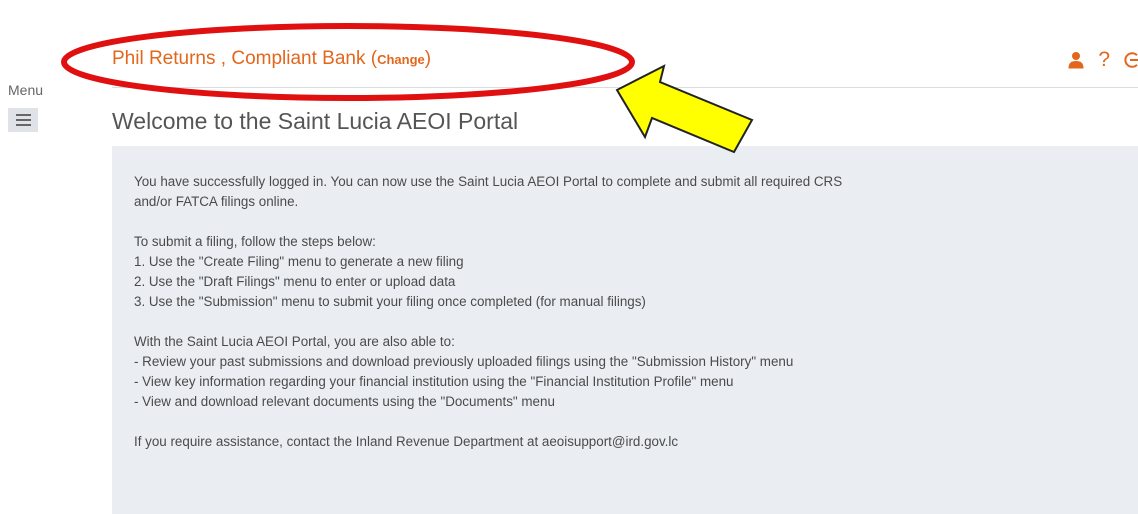 The image size is (1138, 514). I want to click on menu-label: Menu, so click(26, 90).